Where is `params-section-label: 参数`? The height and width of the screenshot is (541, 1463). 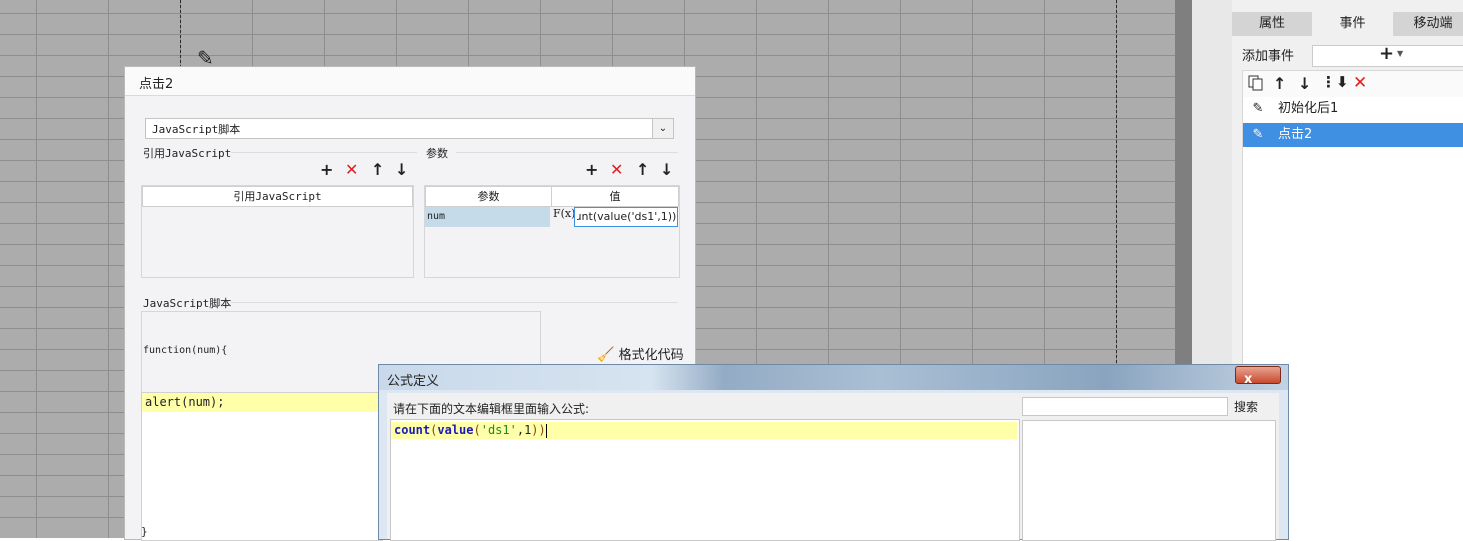
params-section-label: 参数 is located at coordinates (437, 153).